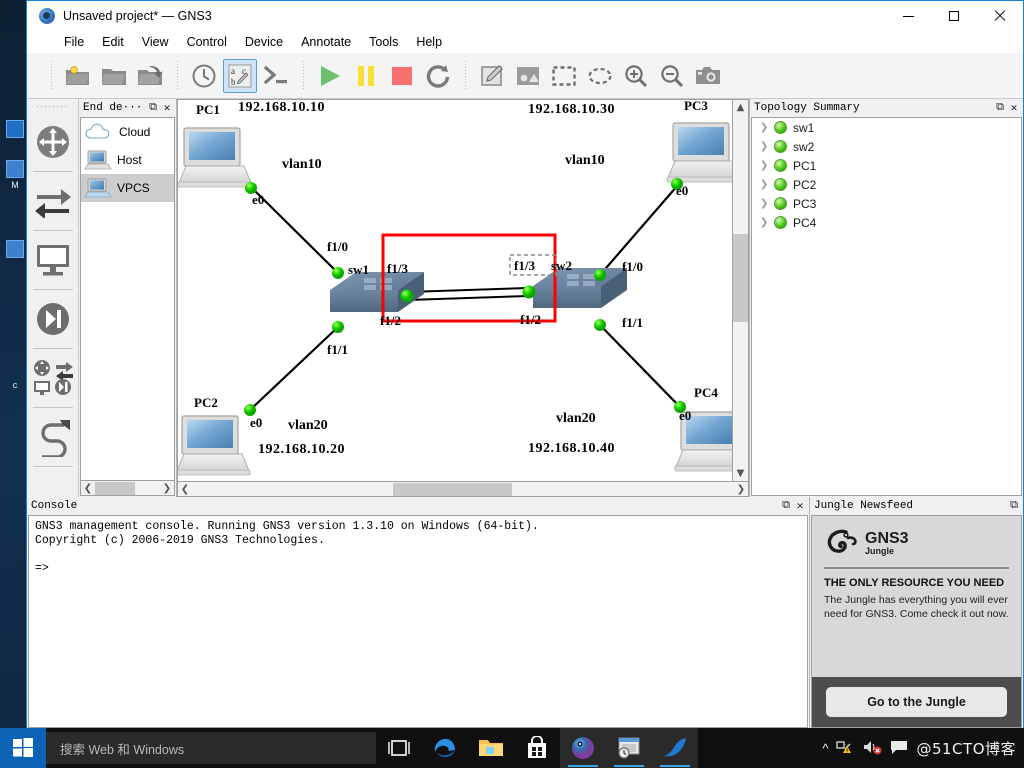 This screenshot has height=768, width=1024. I want to click on summary-item-pc1: ❯ PC1, so click(886, 165).